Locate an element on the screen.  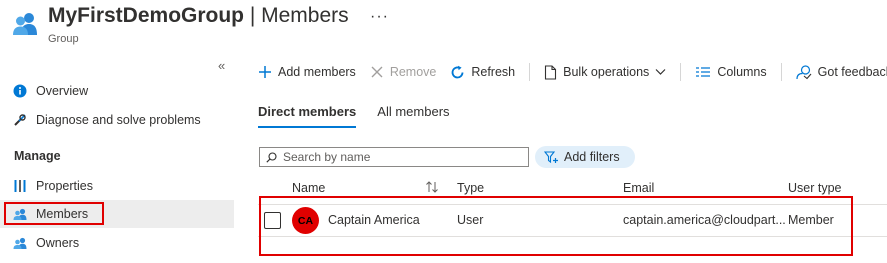
remove-button: Remove is located at coordinates (403, 72).